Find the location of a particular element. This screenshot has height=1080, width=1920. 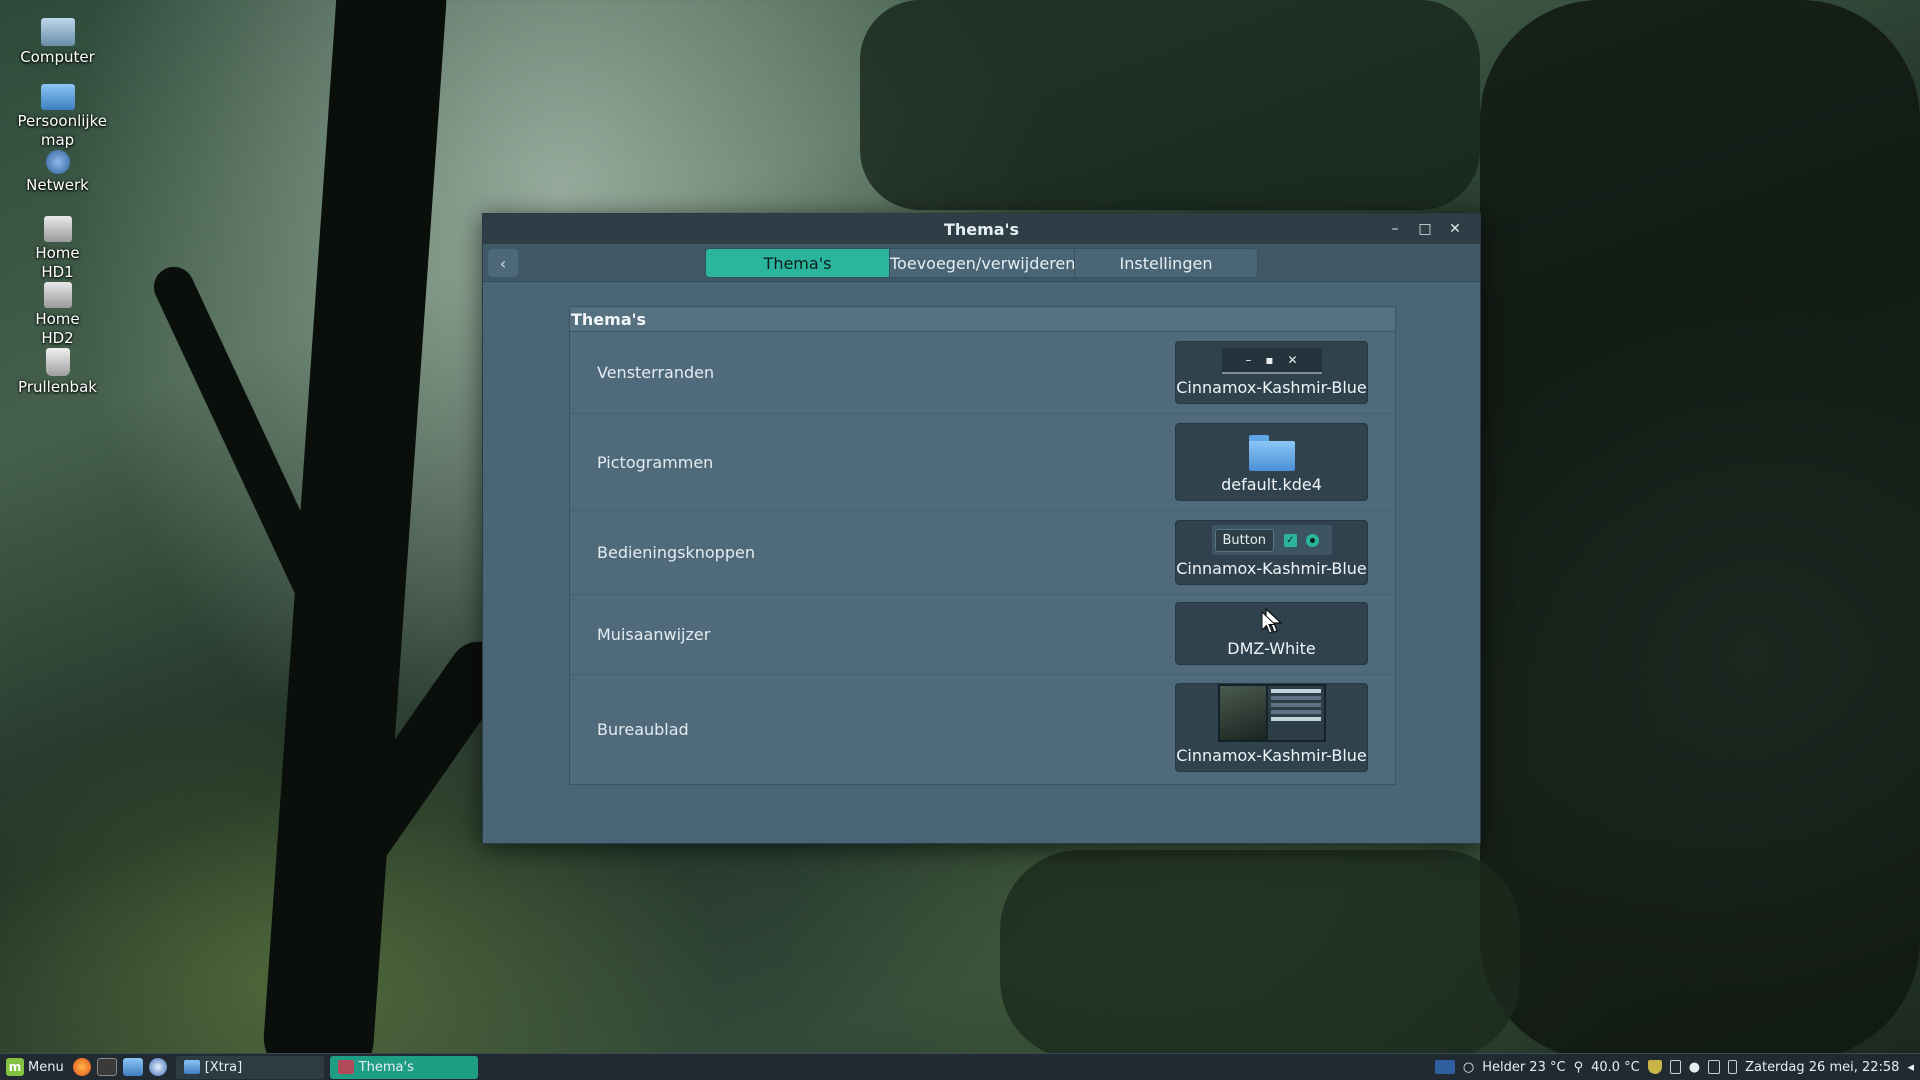

desktop-icon-label: Computer is located at coordinates (57, 57).